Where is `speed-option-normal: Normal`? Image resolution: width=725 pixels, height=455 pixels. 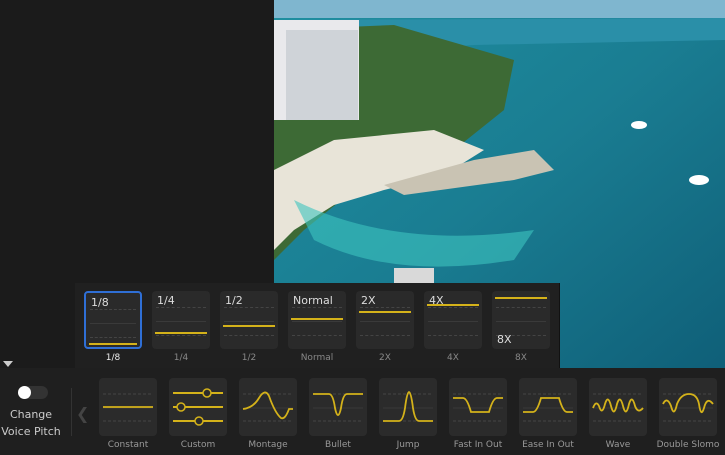
speed-option-normal: Normal is located at coordinates (317, 320).